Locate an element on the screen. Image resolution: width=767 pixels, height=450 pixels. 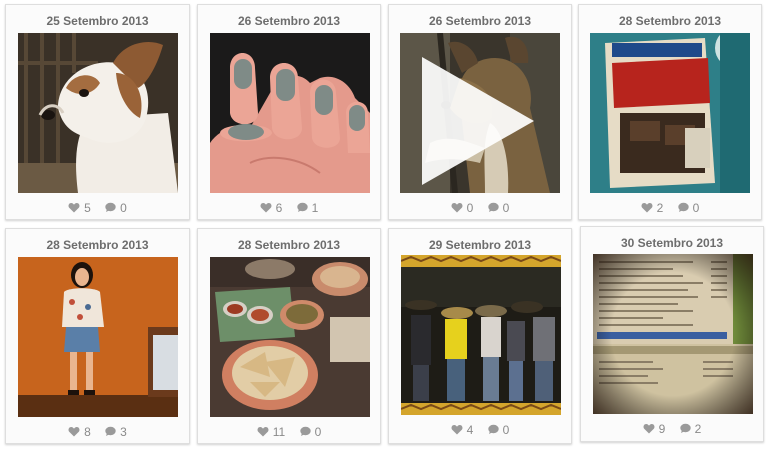
comments-count: 3 is located at coordinates (115, 432).